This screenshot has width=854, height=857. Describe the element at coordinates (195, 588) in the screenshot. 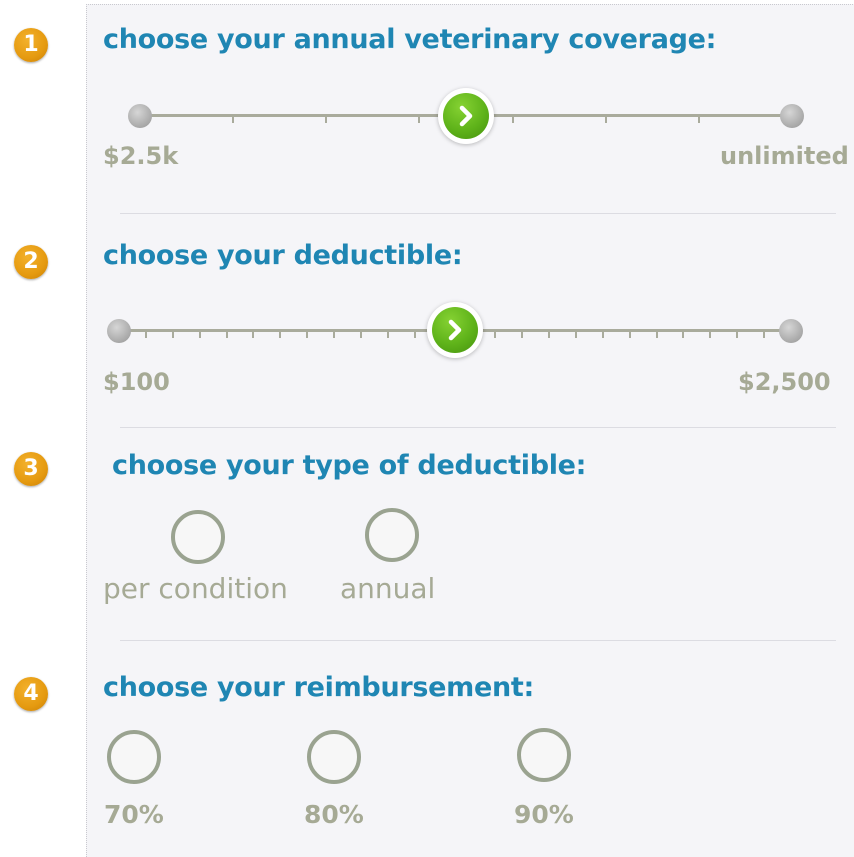

I see `per-condition-label: per condition` at that location.